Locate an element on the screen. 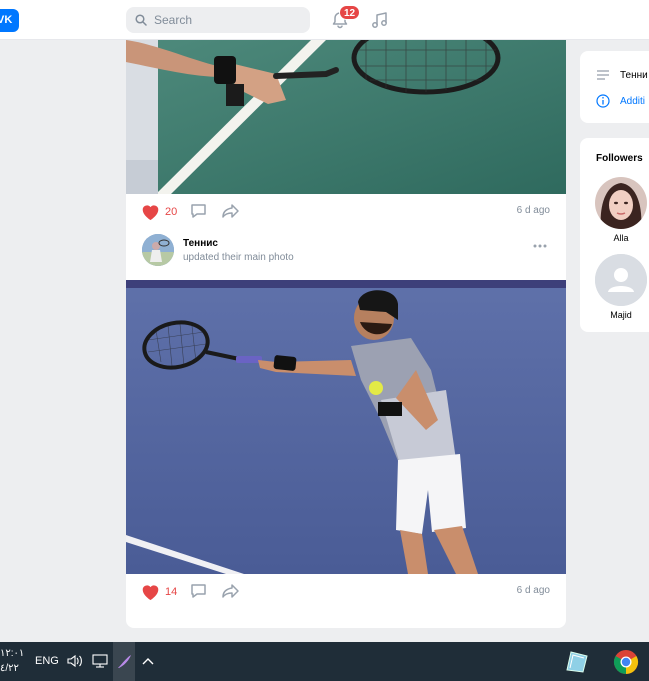  avatar-image is located at coordinates (158, 250).